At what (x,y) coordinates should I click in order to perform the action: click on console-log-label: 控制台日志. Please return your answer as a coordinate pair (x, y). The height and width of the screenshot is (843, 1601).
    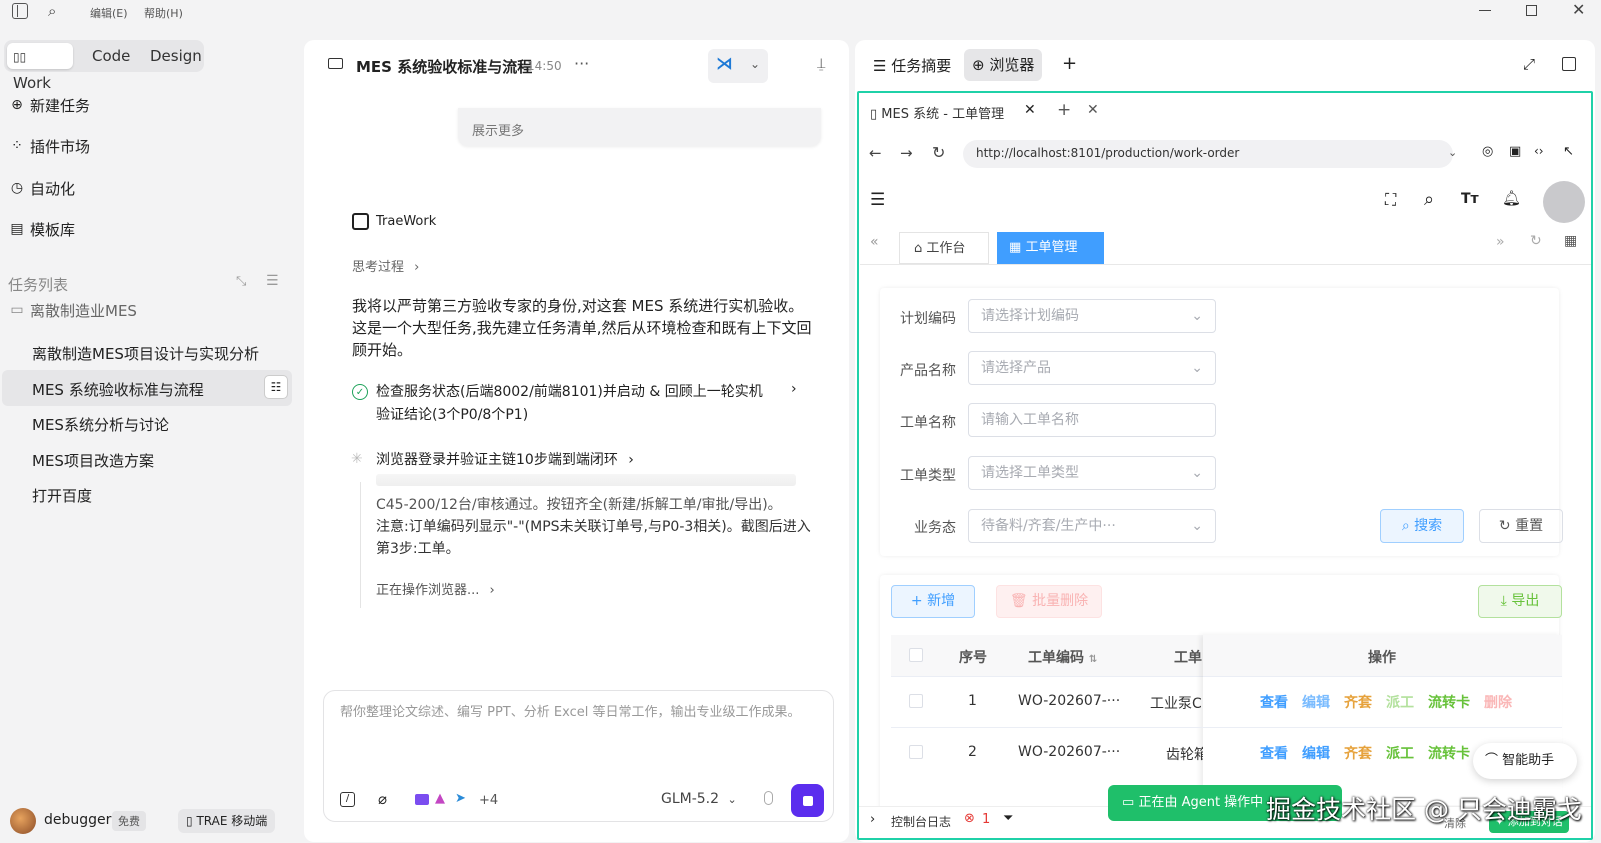
    Looking at the image, I should click on (921, 821).